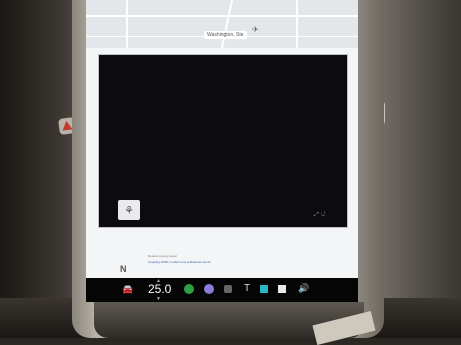 This screenshot has width=461, height=345. I want to click on map-location-label: Washington, Ste, so click(225, 35).